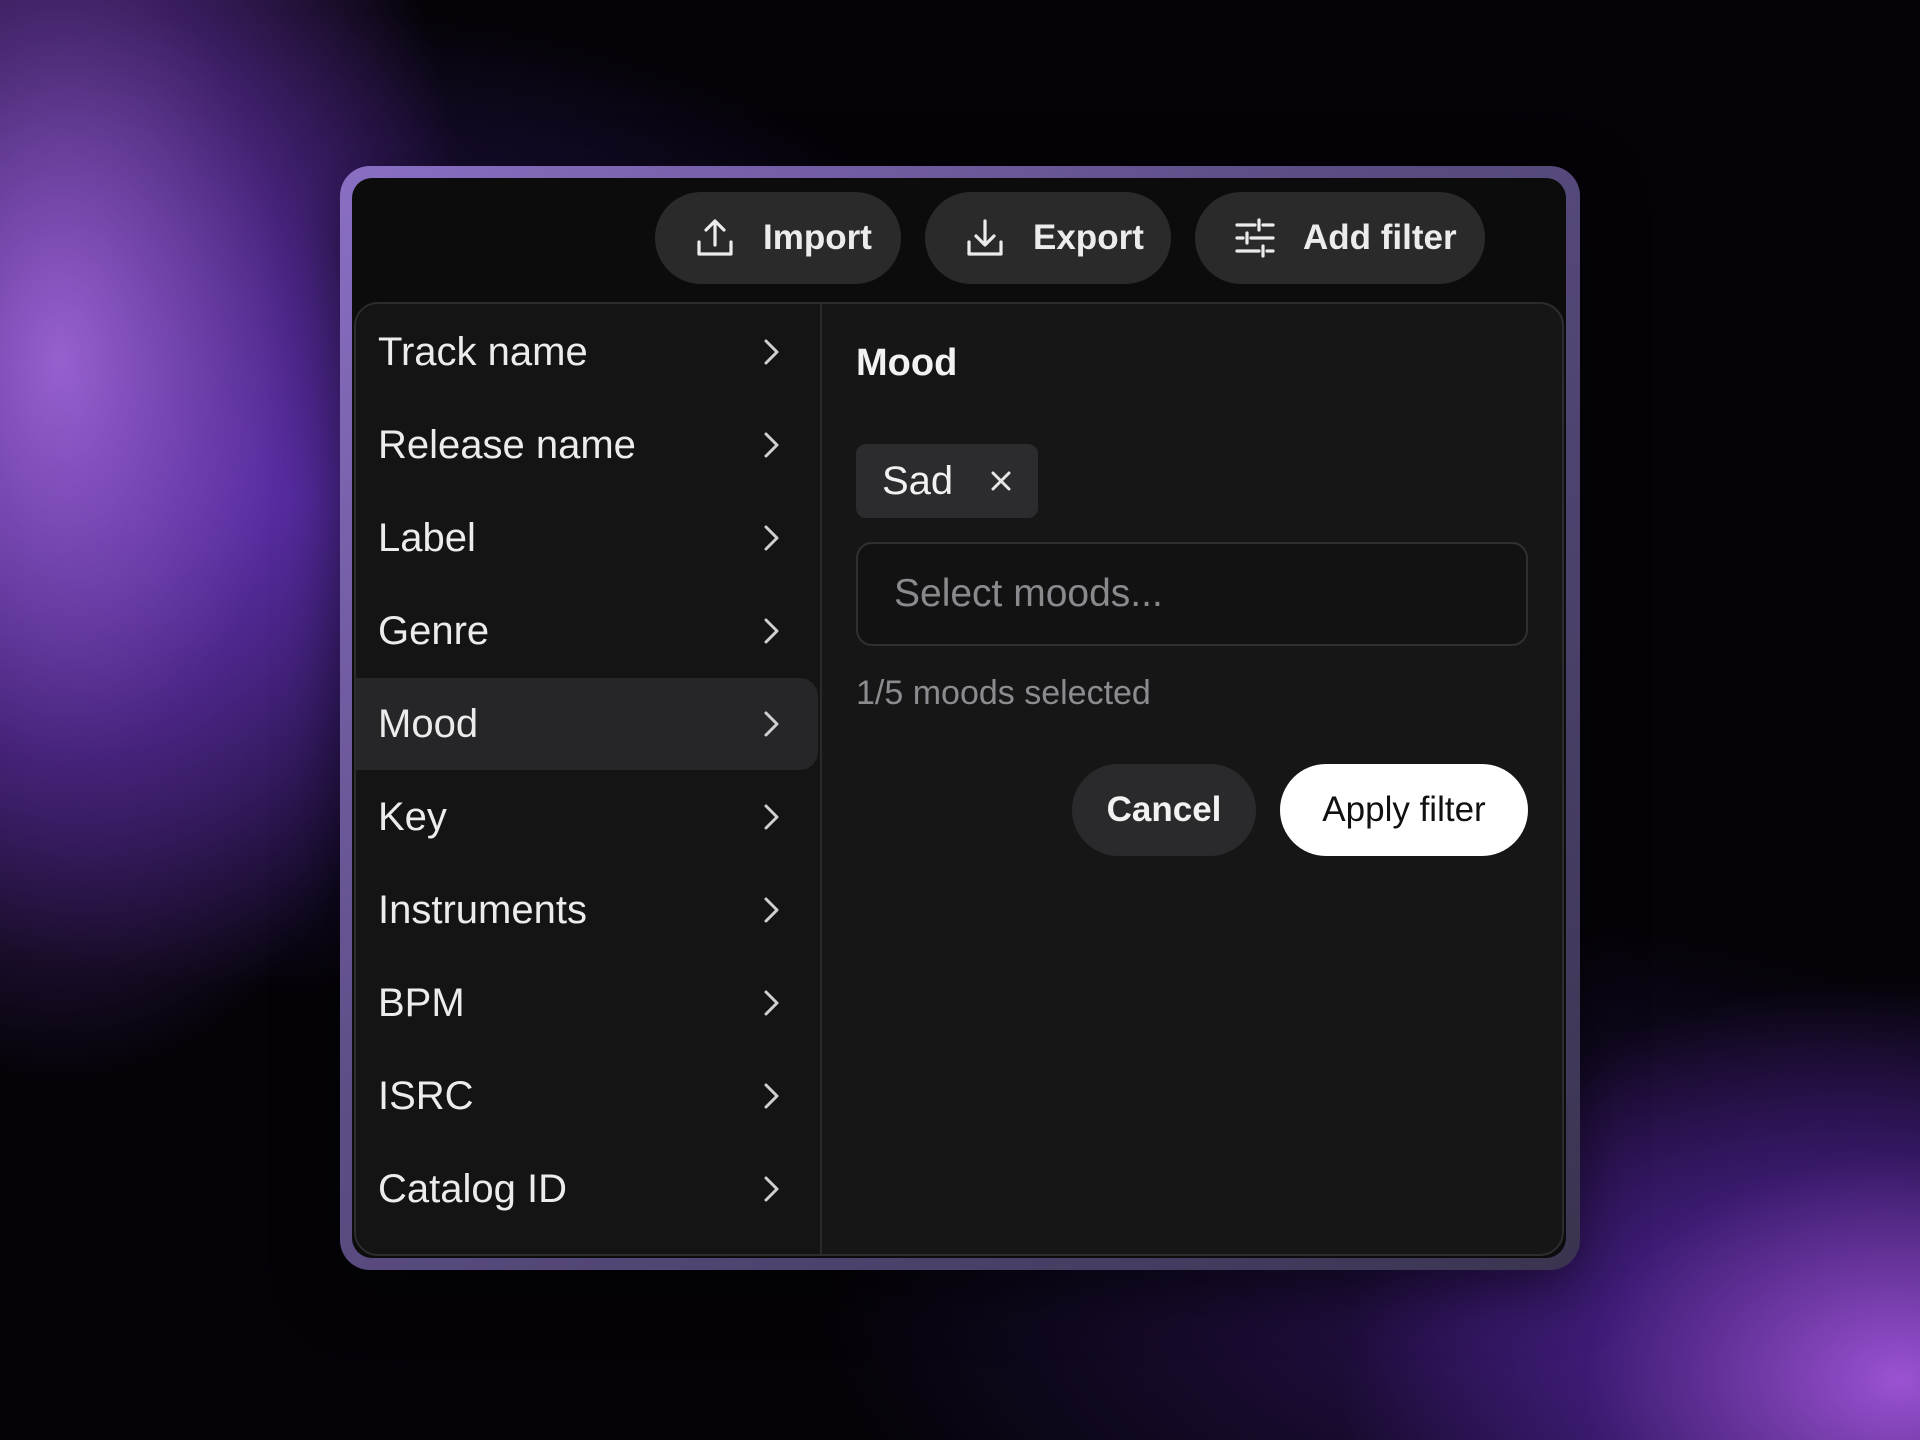 This screenshot has height=1440, width=1920. What do you see at coordinates (412, 816) in the screenshot?
I see `sidebar-item-label: Key` at bounding box center [412, 816].